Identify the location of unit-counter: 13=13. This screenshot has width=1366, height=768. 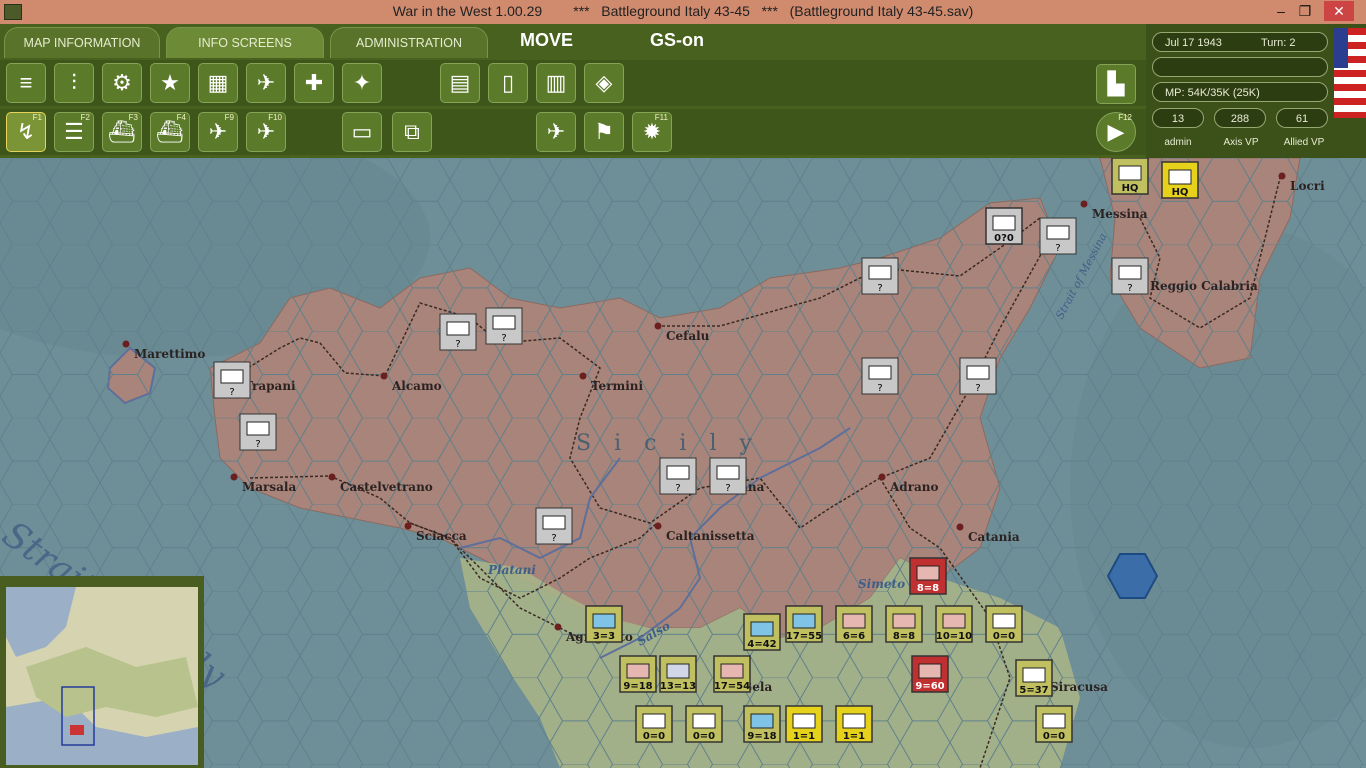
(678, 674).